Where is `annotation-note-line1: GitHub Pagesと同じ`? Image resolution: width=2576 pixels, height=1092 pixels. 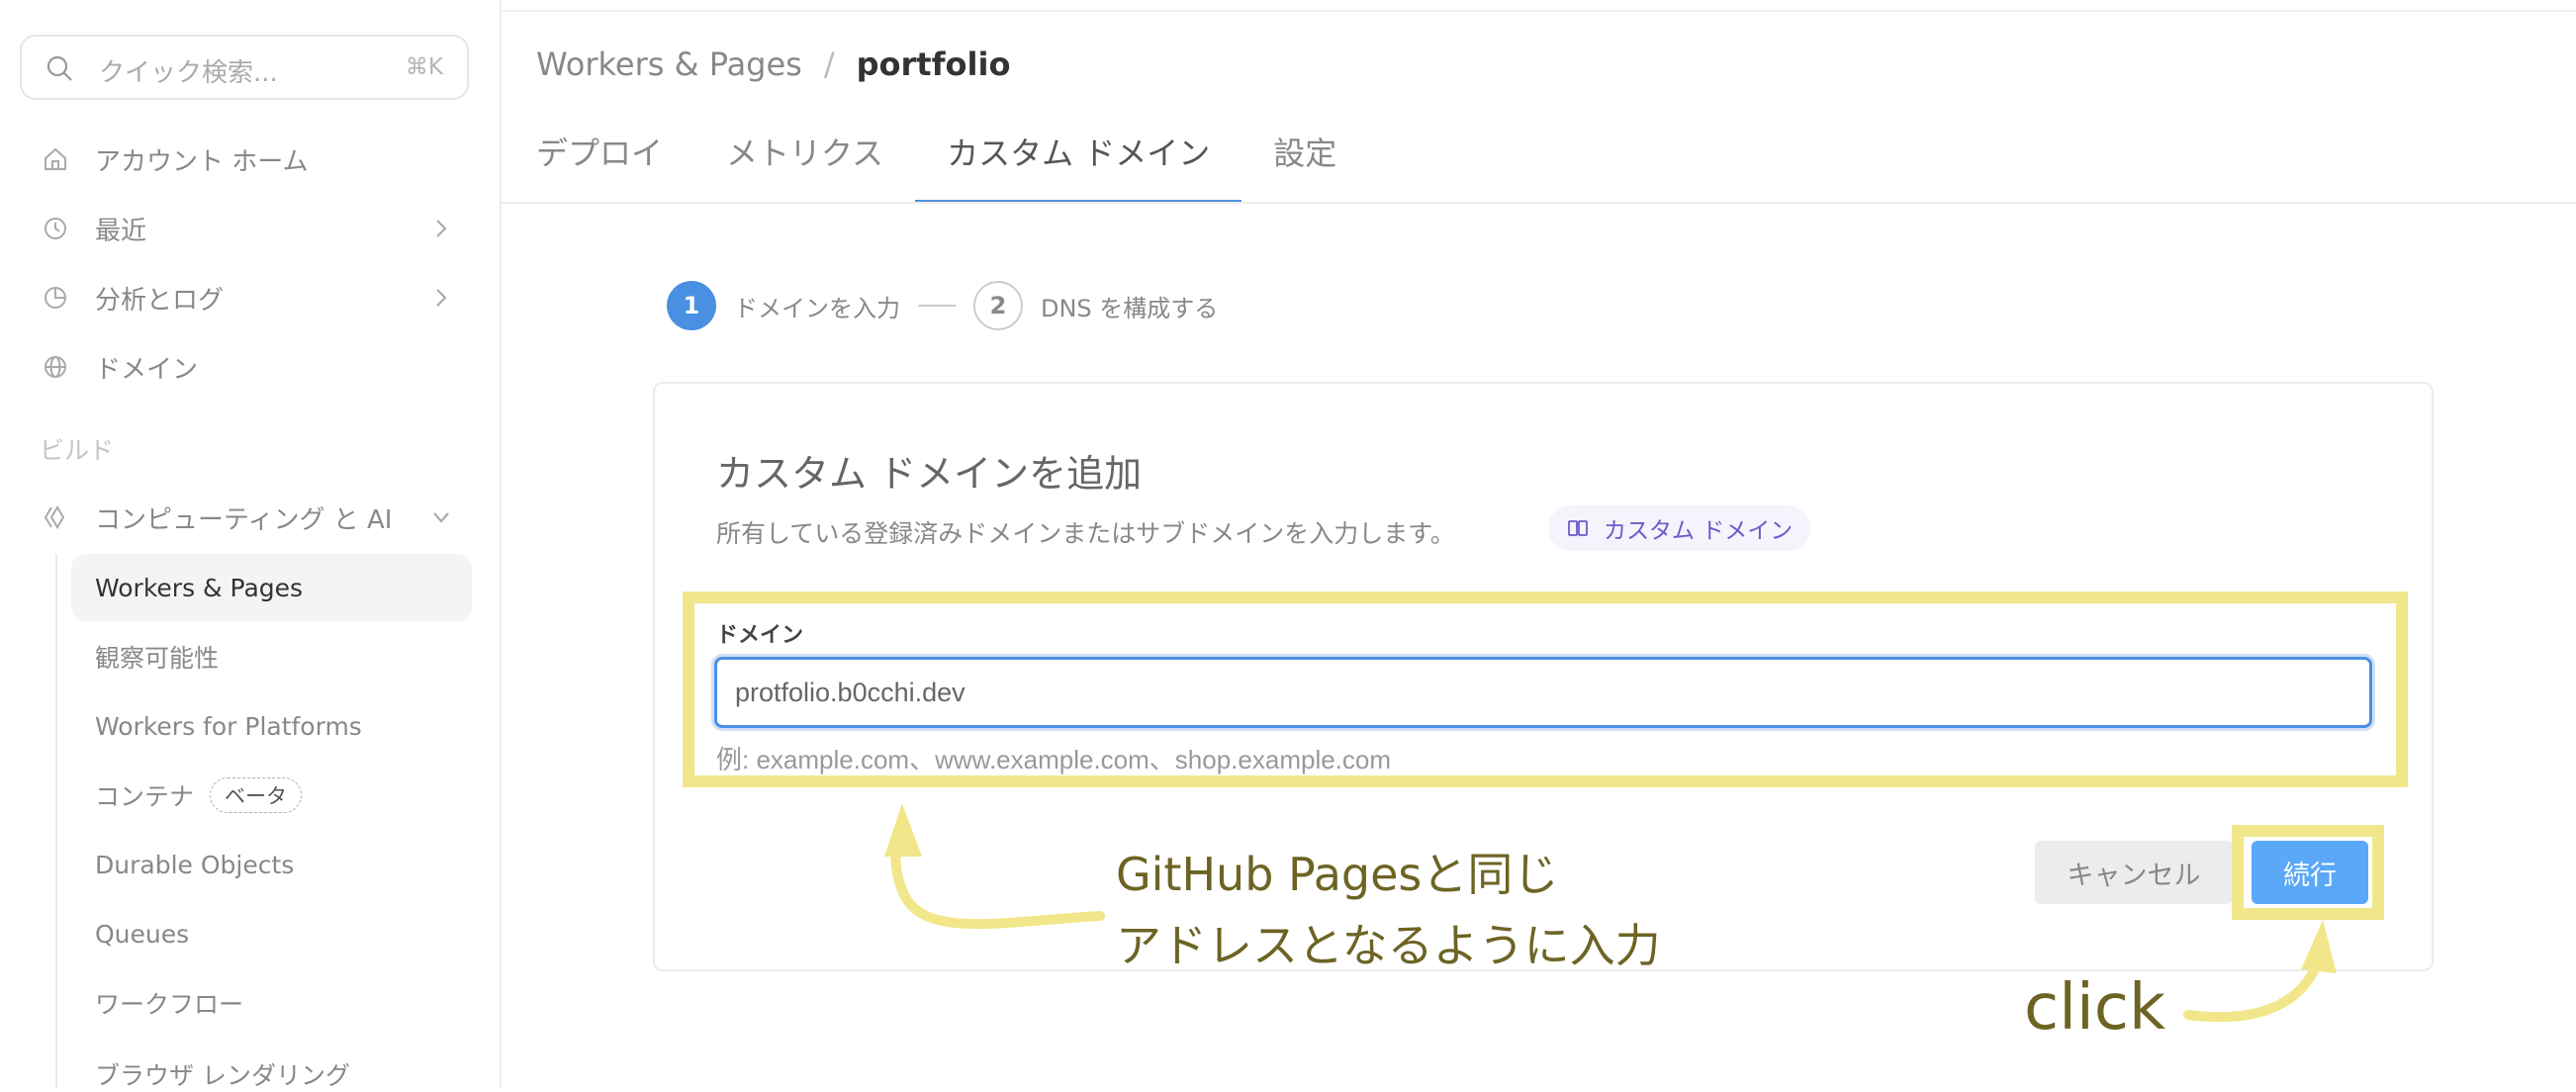
annotation-note-line1: GitHub Pagesと同じ is located at coordinates (1338, 874).